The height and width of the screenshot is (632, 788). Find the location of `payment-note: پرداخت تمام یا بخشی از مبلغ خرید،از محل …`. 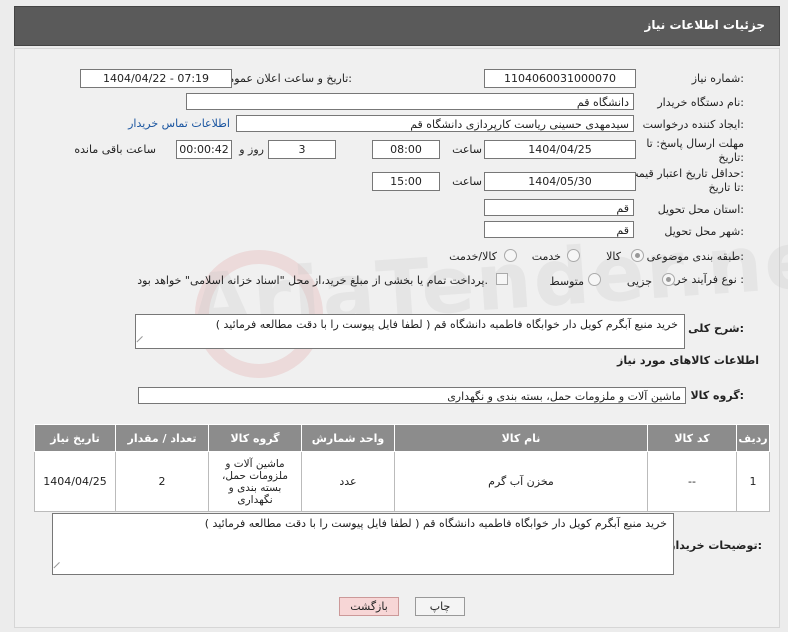

payment-note: پرداخت تمام یا بخشی از مبلغ خرید،از محل … is located at coordinates (312, 280).